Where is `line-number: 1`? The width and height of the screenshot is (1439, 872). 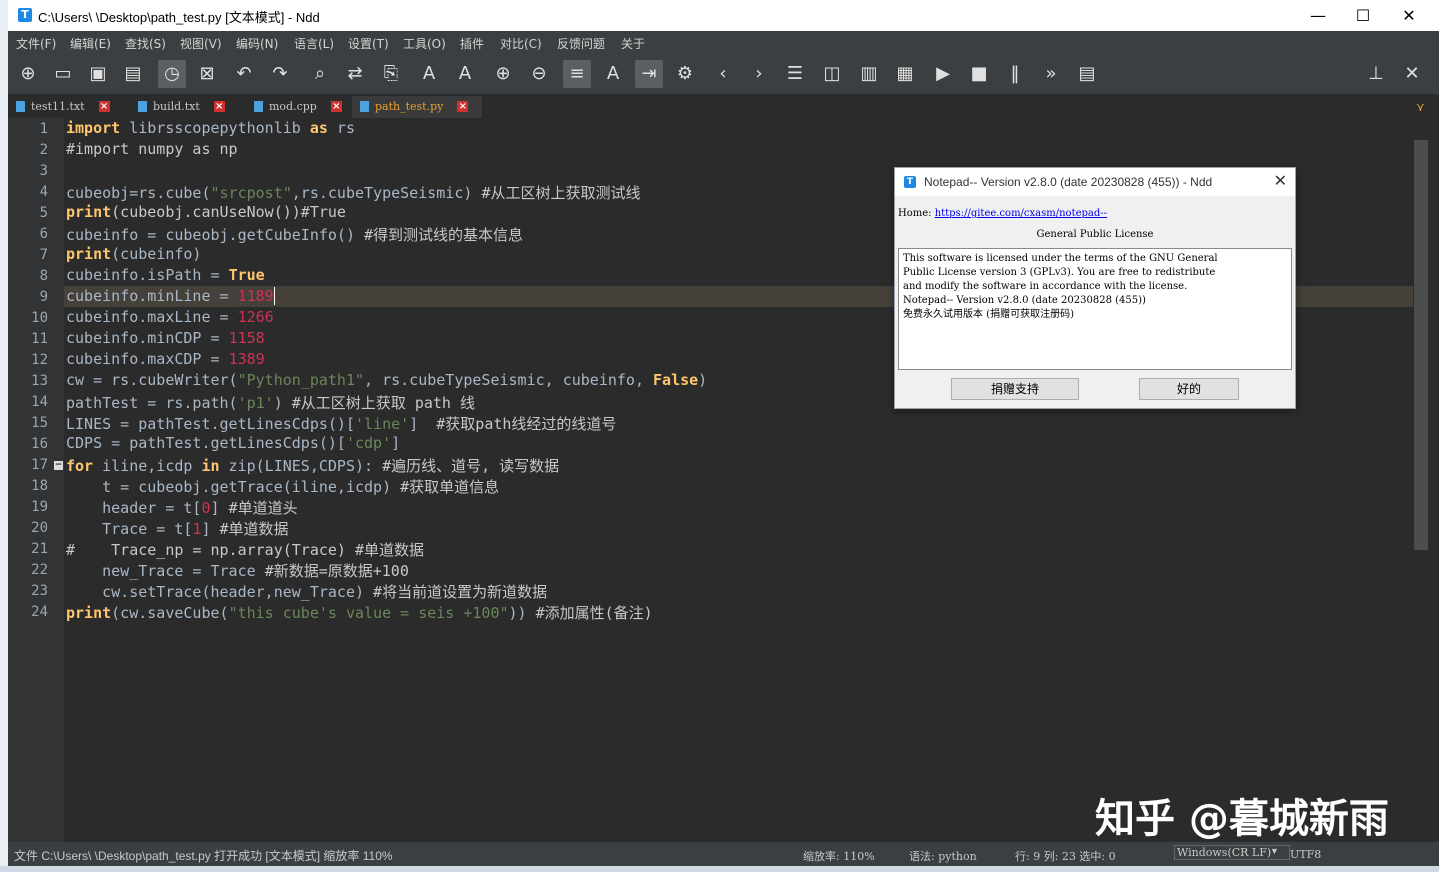 line-number: 1 is located at coordinates (43, 129).